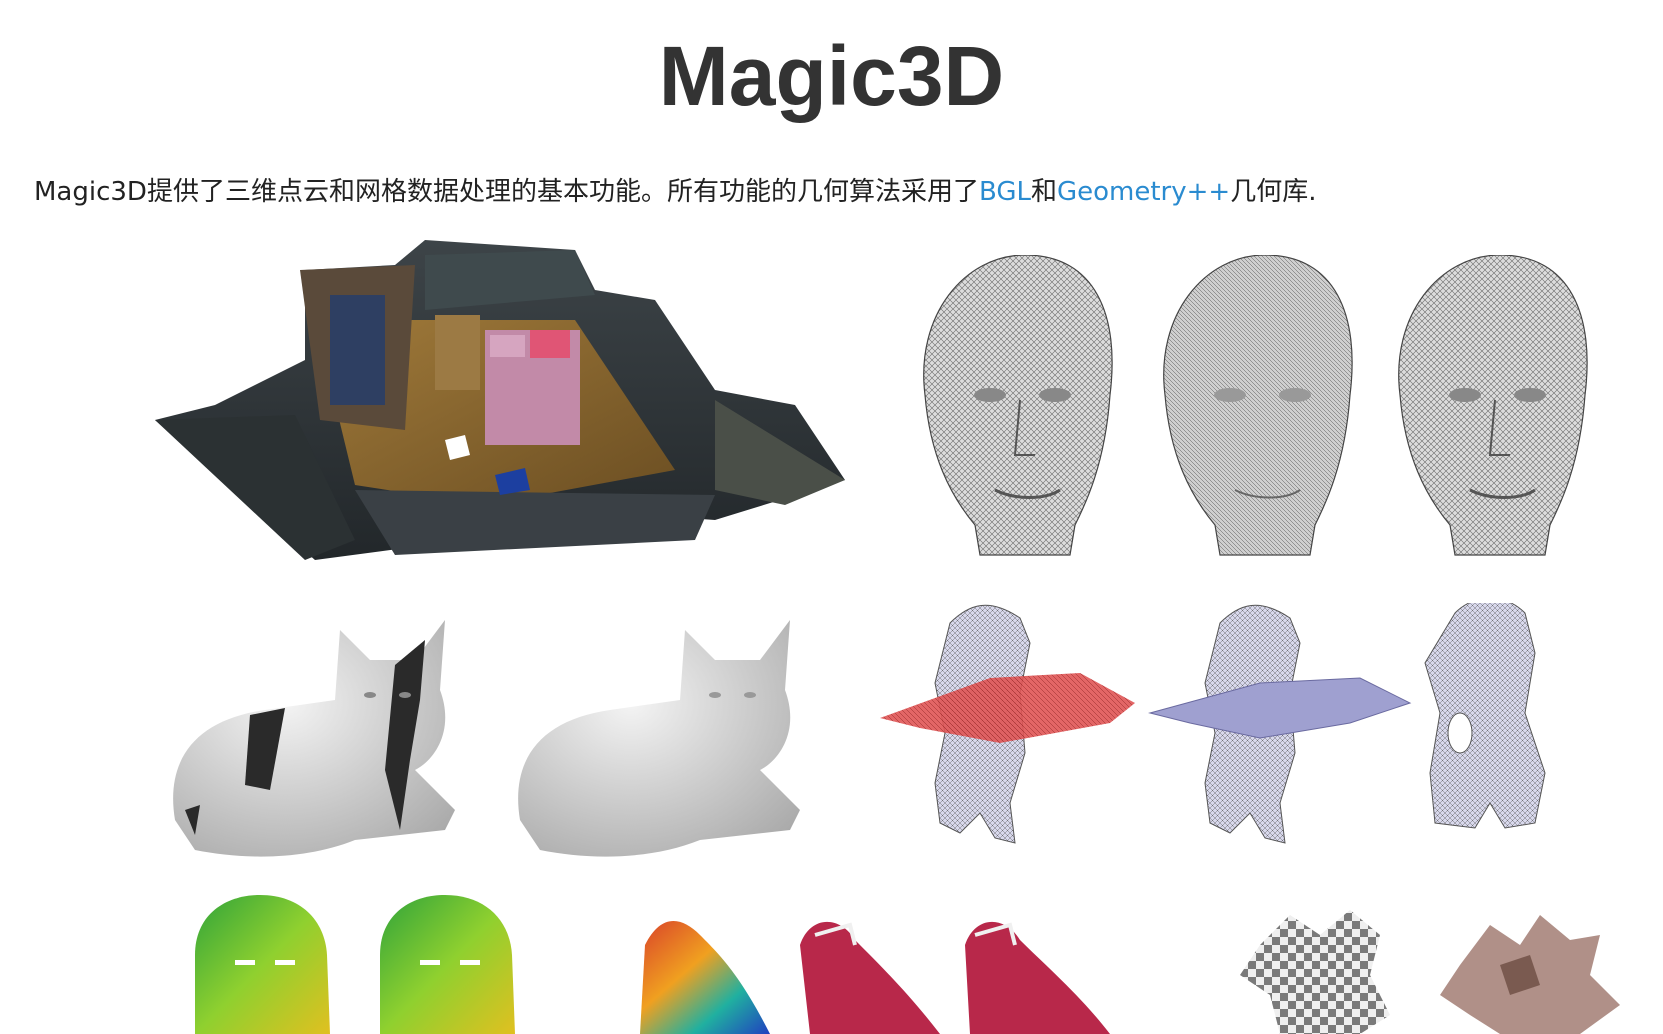  I want to click on monkey-param-figure, so click(1440, 969).